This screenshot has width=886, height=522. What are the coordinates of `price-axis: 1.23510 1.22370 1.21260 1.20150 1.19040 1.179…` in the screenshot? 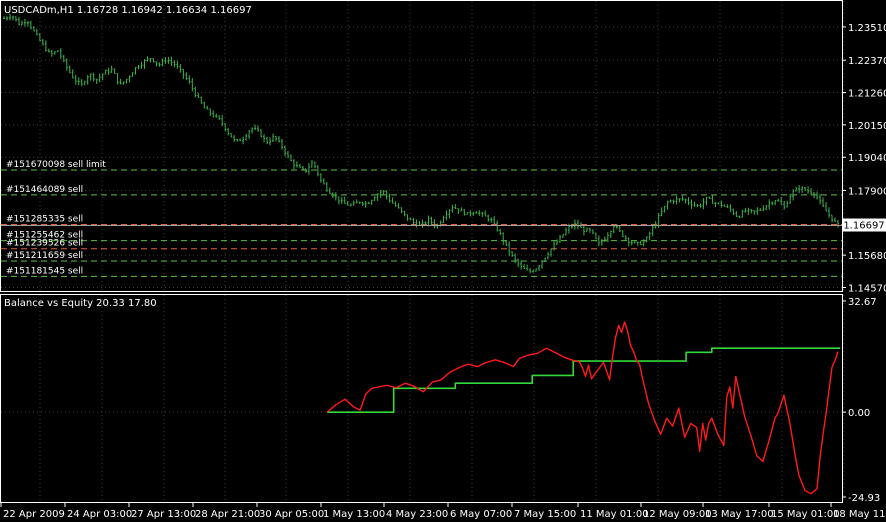 It's located at (864, 159).